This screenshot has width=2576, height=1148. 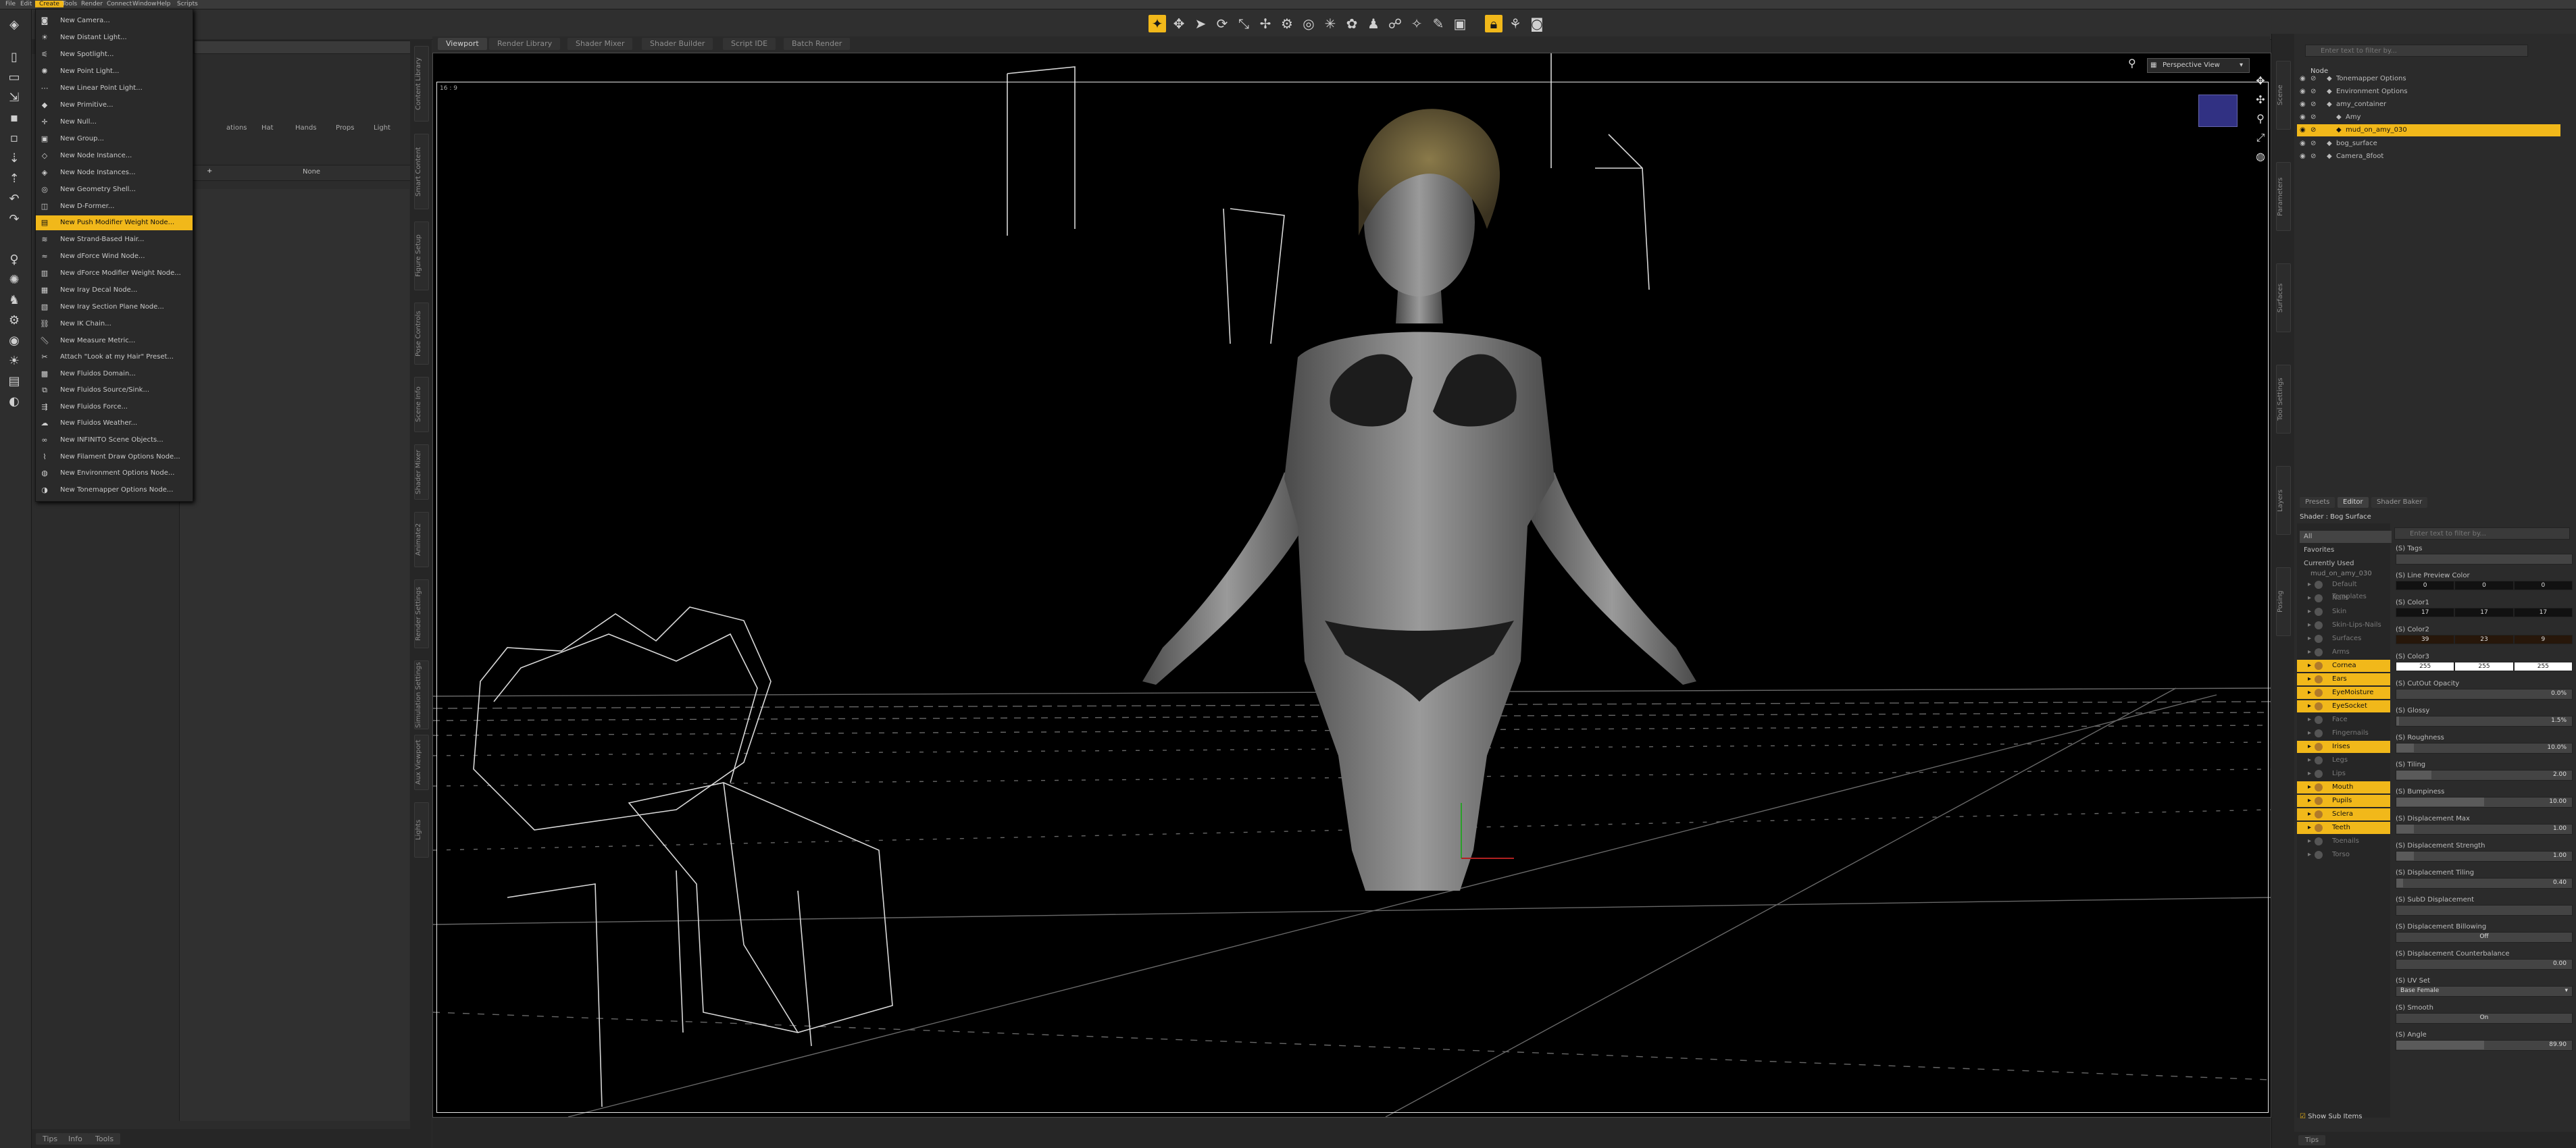 What do you see at coordinates (2399, 503) in the screenshot?
I see `tab-shader-baker: Shader Baker` at bounding box center [2399, 503].